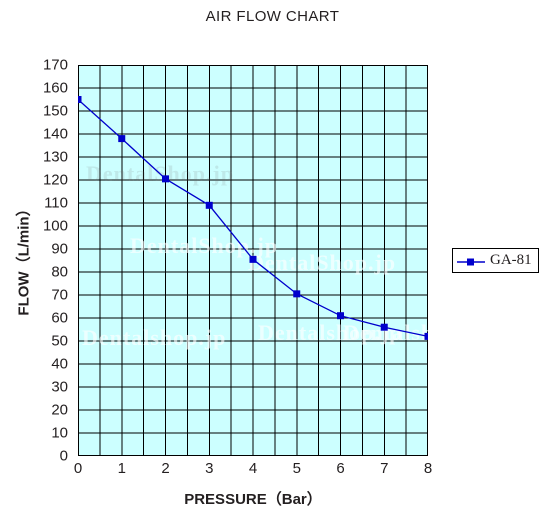 The image size is (545, 514). Describe the element at coordinates (55, 88) in the screenshot. I see `y-axis-tick-label: 160` at that location.